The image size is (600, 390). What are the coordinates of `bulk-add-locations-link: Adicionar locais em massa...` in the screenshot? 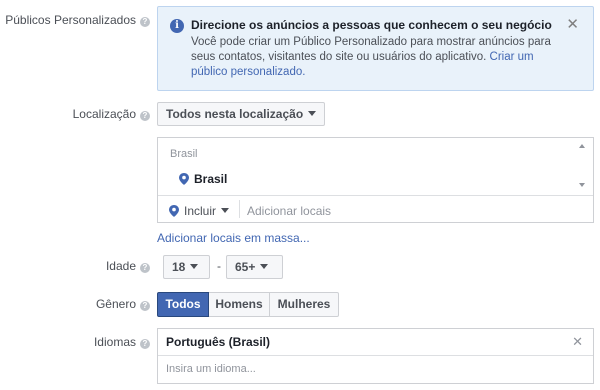 It's located at (233, 238).